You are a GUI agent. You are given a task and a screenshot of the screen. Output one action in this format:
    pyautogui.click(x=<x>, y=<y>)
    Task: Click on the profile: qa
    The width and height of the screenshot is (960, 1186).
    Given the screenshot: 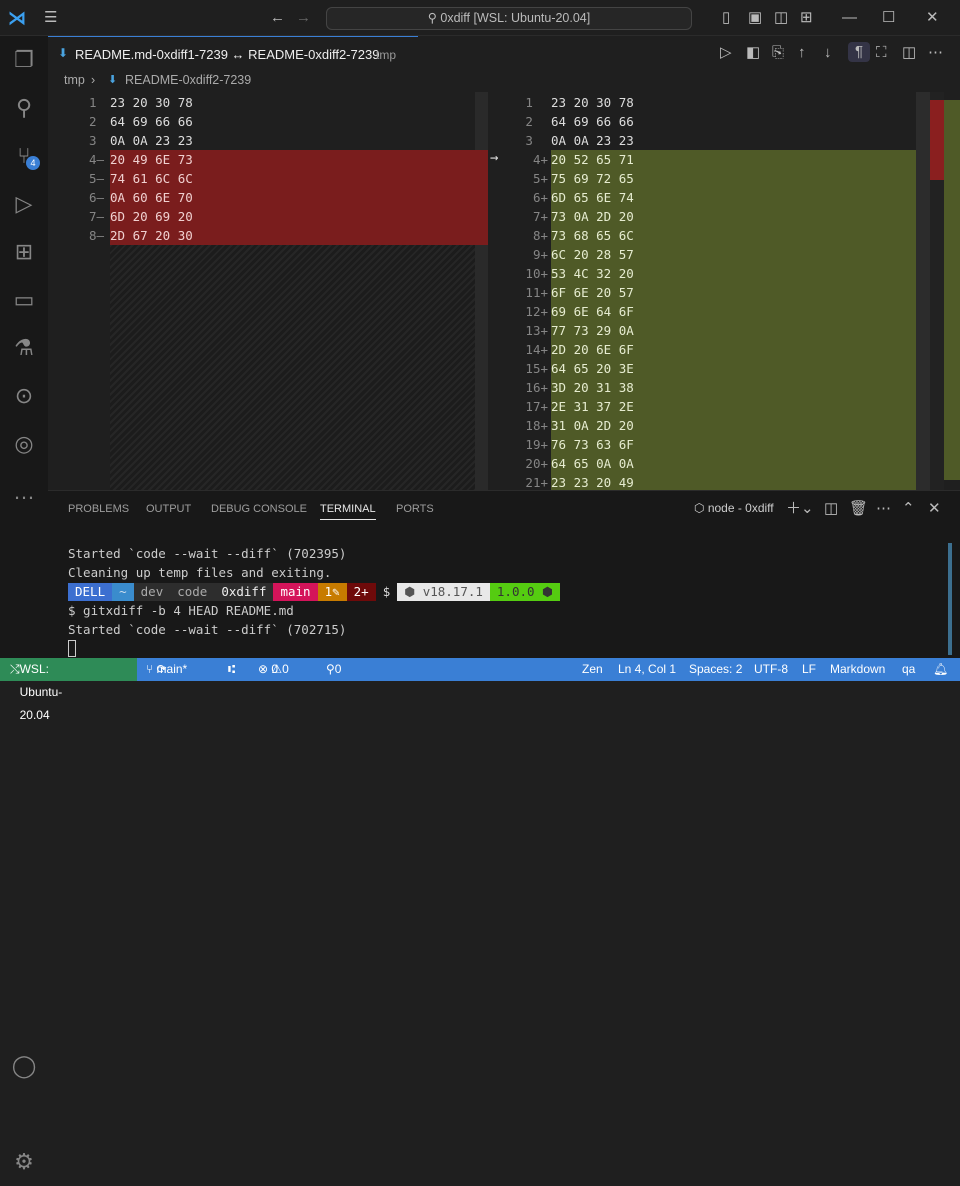 What is the action you would take?
    pyautogui.click(x=908, y=669)
    